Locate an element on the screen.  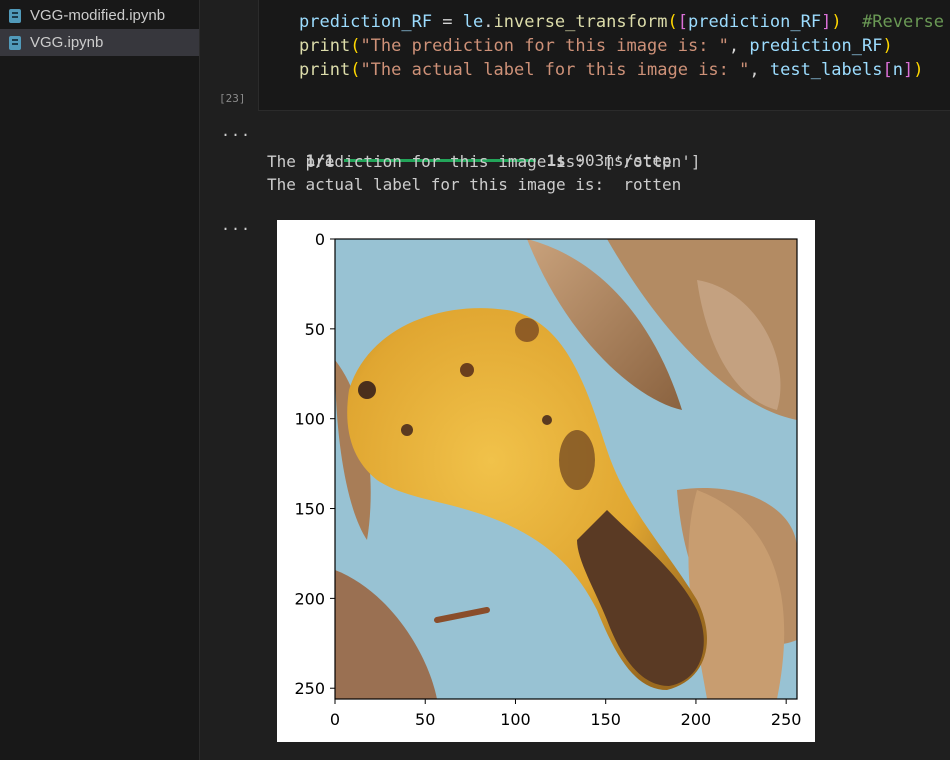
x-tick-label: 0 is located at coordinates (335, 719).